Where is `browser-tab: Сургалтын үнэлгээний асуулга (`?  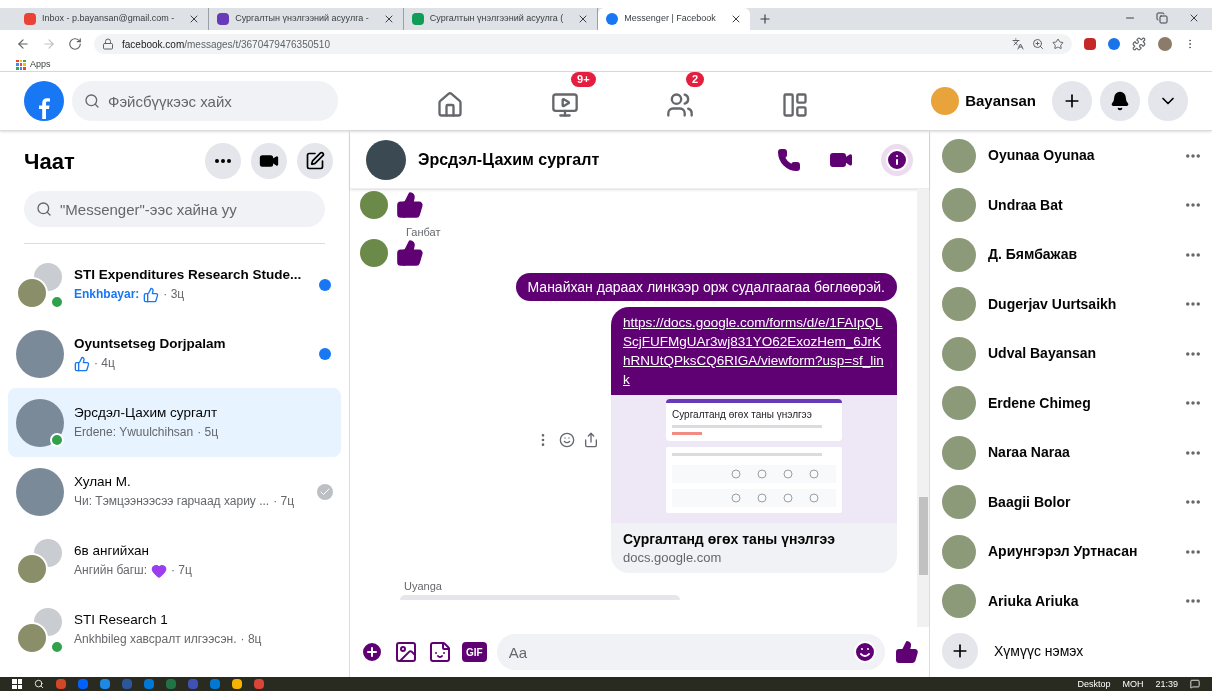
browser-tab: Сургалтын үнэлгээний асуулга ( is located at coordinates (501, 19).